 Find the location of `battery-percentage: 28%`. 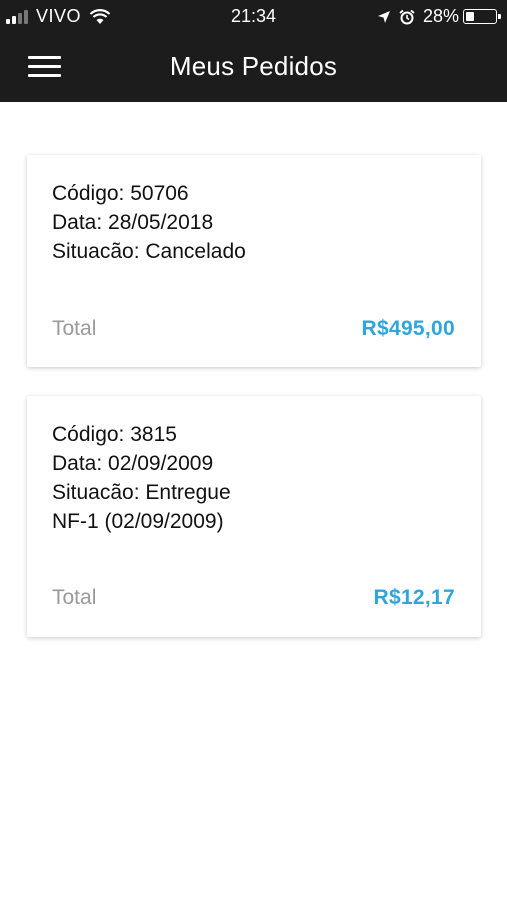

battery-percentage: 28% is located at coordinates (440, 16).